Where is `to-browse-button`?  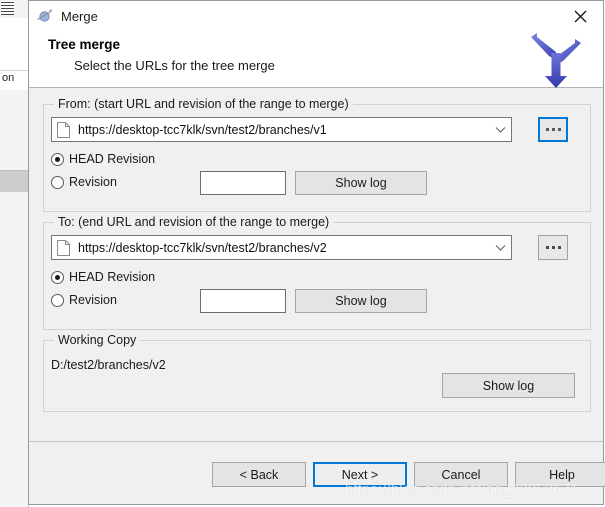
to-browse-button is located at coordinates (553, 247).